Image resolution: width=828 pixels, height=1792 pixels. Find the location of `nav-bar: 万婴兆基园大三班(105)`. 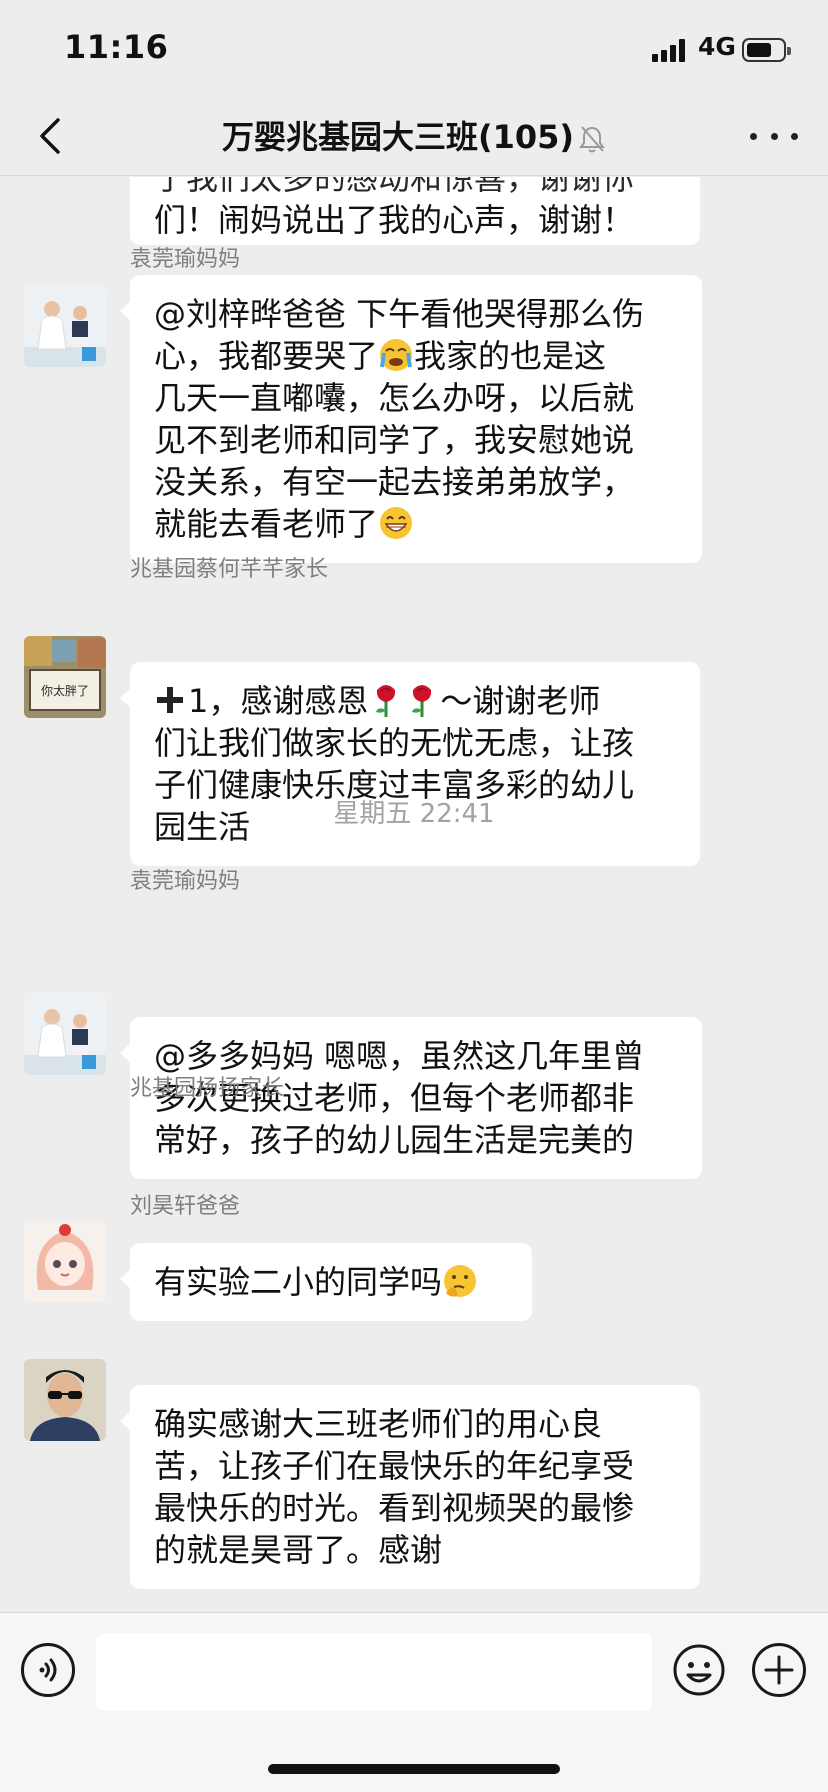

nav-bar: 万婴兆基园大三班(105) is located at coordinates (414, 136).